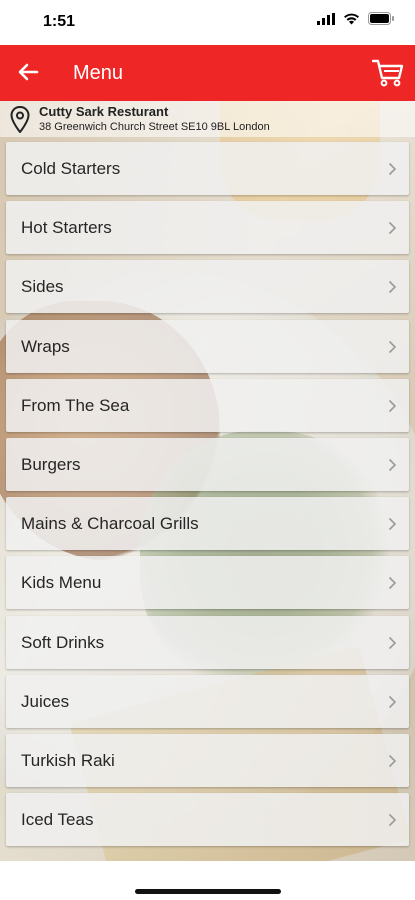 Image resolution: width=415 pixels, height=900 pixels. What do you see at coordinates (207, 287) in the screenshot?
I see `menu-item-sides: Sides` at bounding box center [207, 287].